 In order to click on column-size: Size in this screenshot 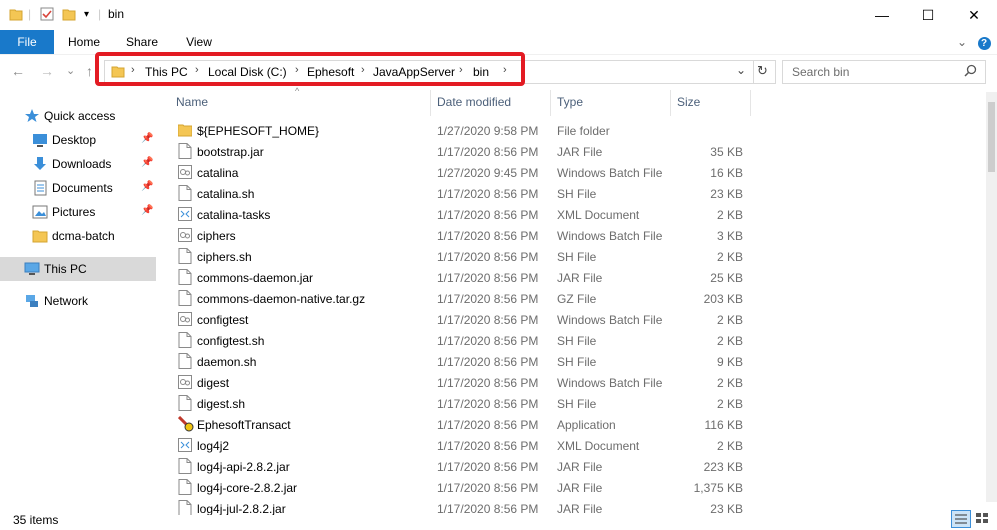, I will do `click(688, 102)`.